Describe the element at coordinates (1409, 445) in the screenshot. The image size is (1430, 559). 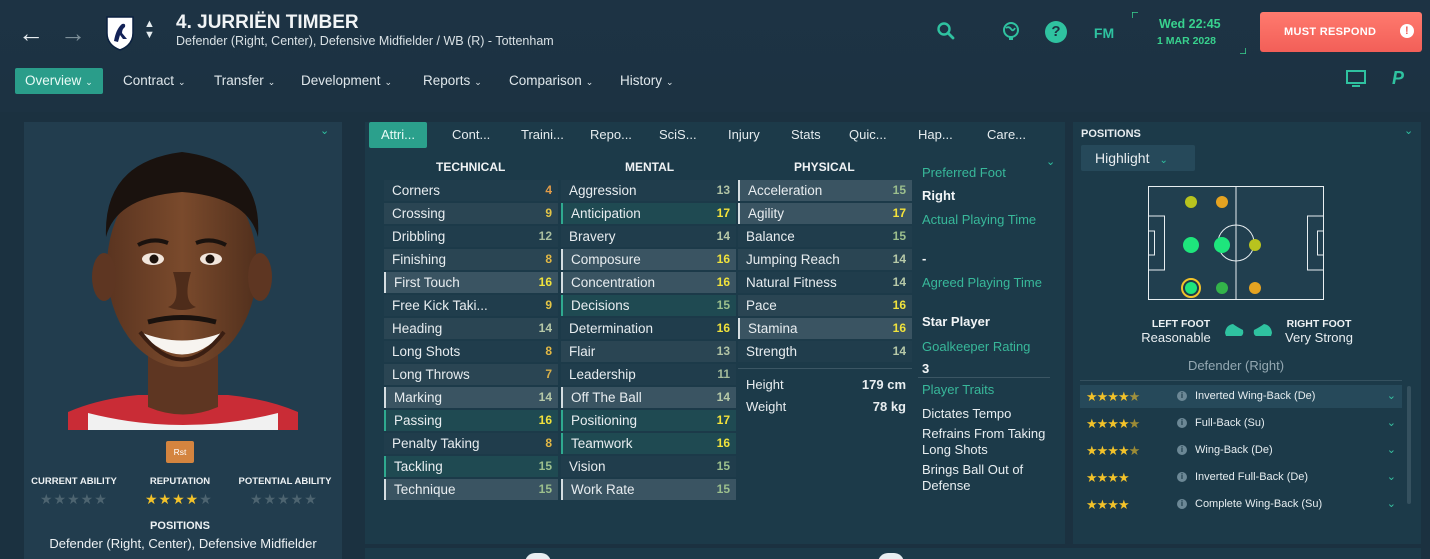
I see `roles-scrollbar` at that location.